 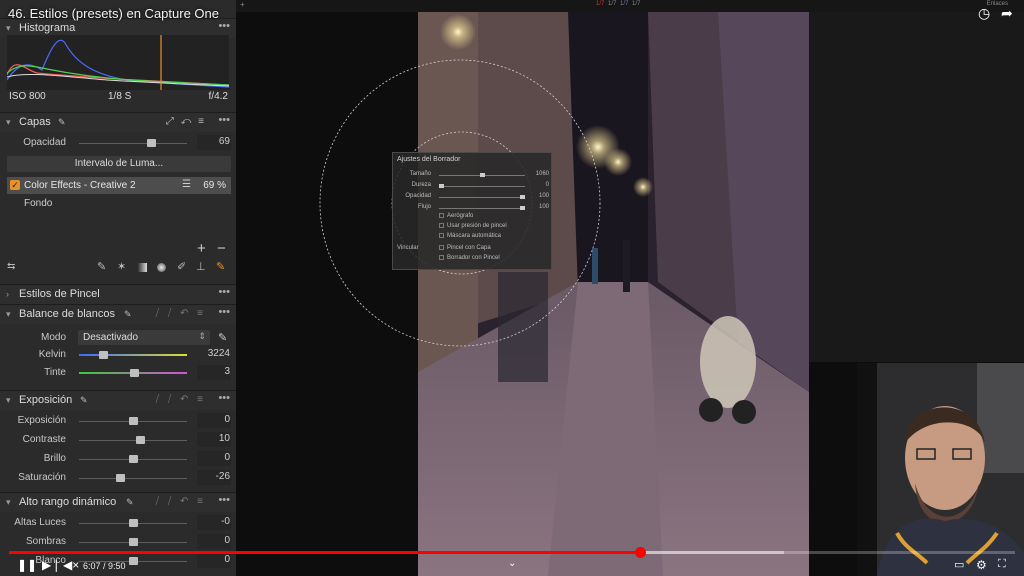 I want to click on brush-icon: ✎, so click(x=101, y=266).